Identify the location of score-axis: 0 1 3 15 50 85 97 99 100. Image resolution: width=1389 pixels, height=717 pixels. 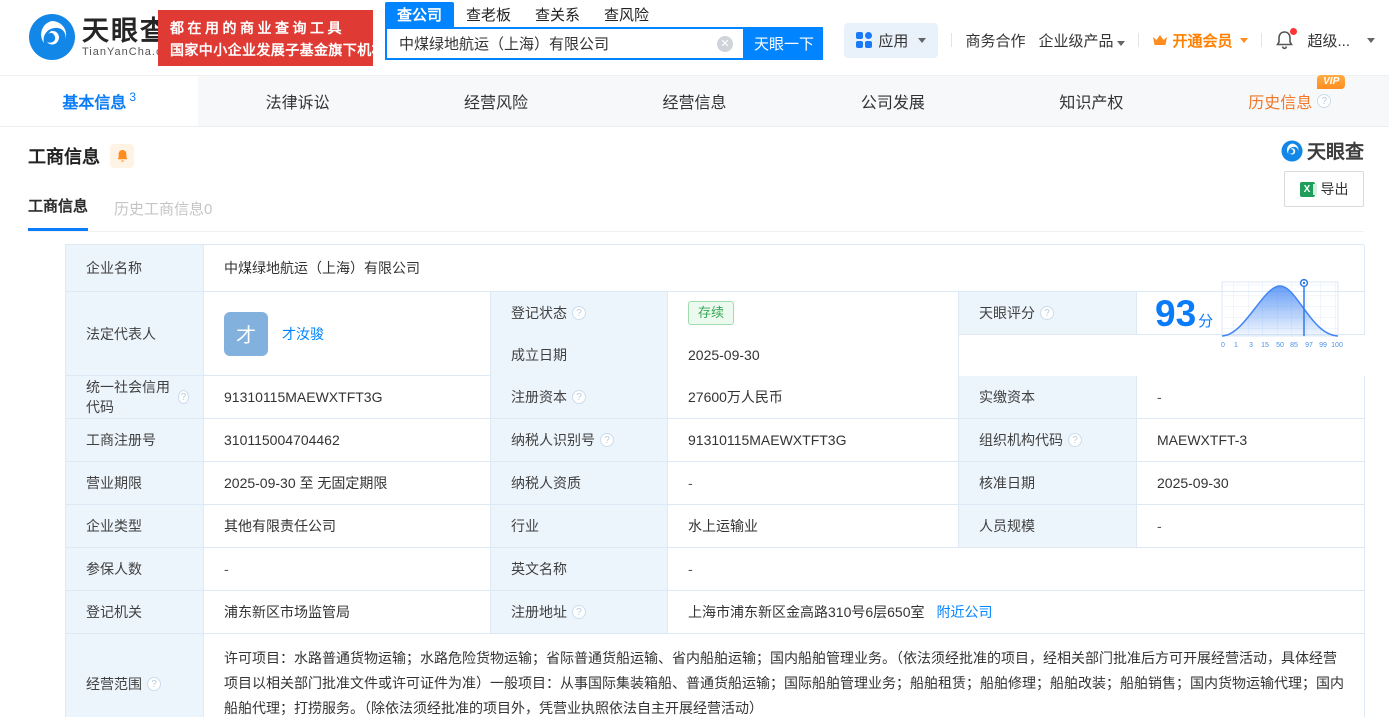
(1282, 345).